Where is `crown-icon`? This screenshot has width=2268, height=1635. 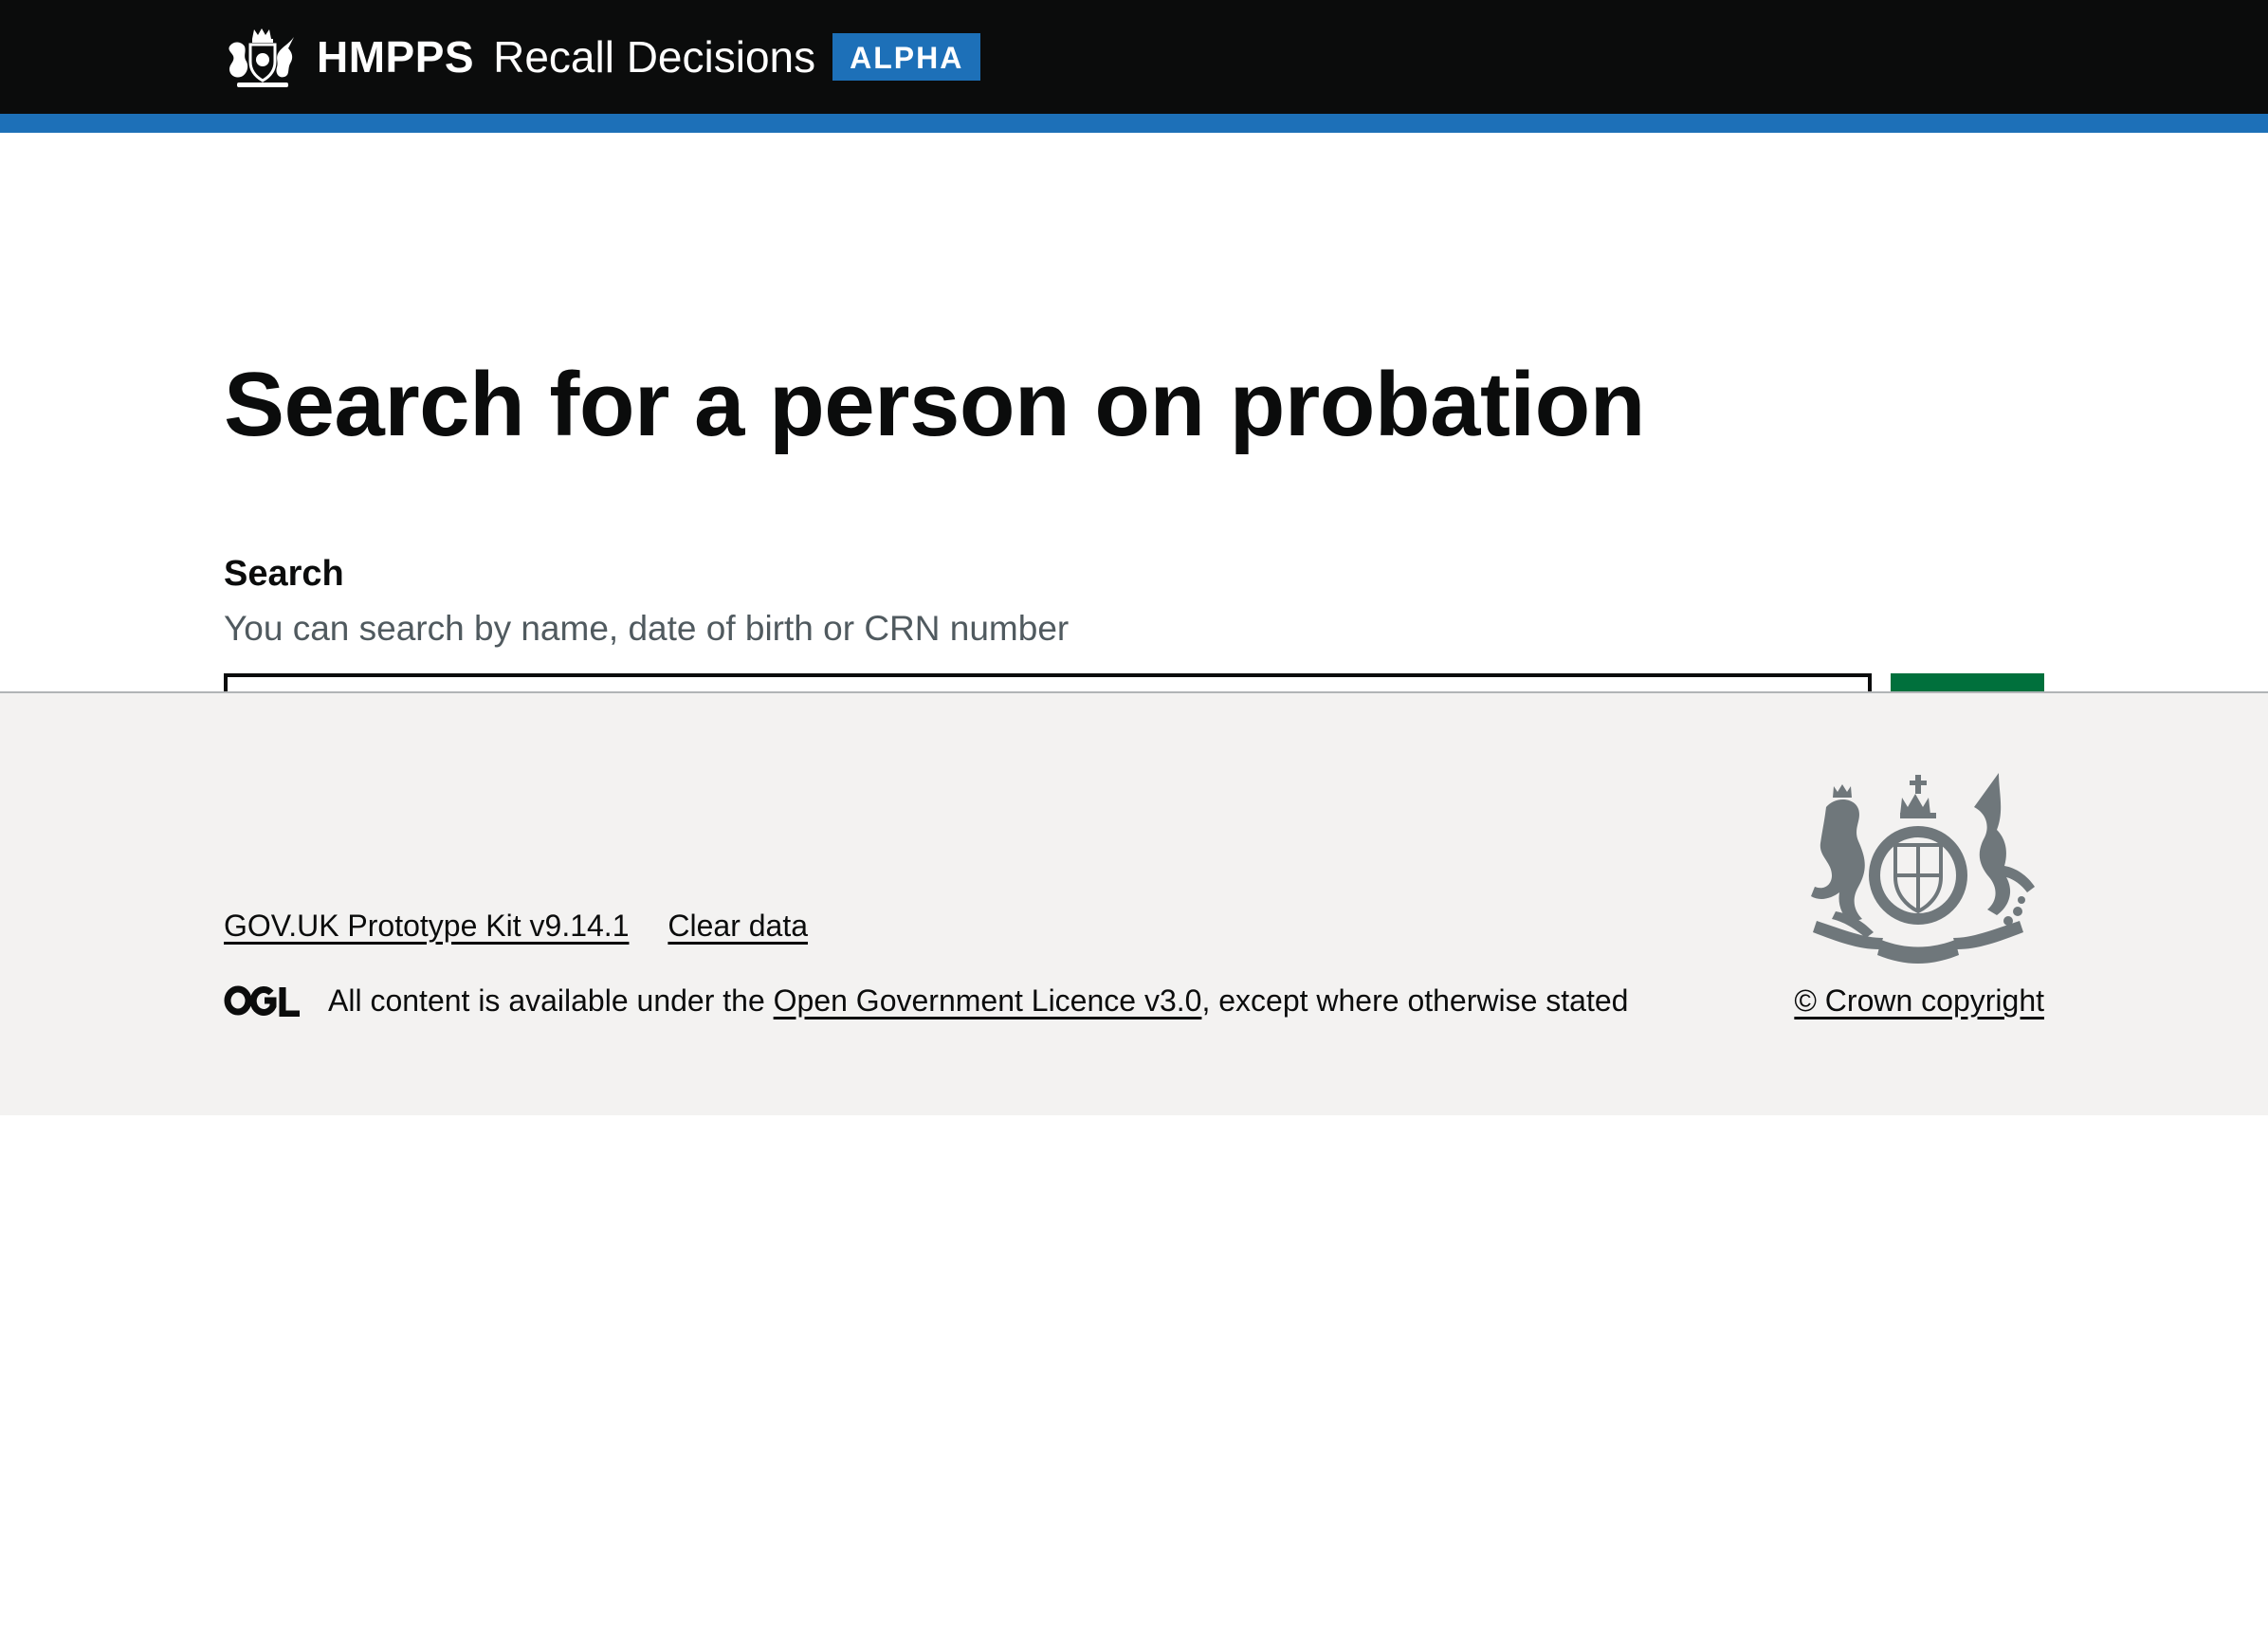
crown-icon is located at coordinates (262, 57).